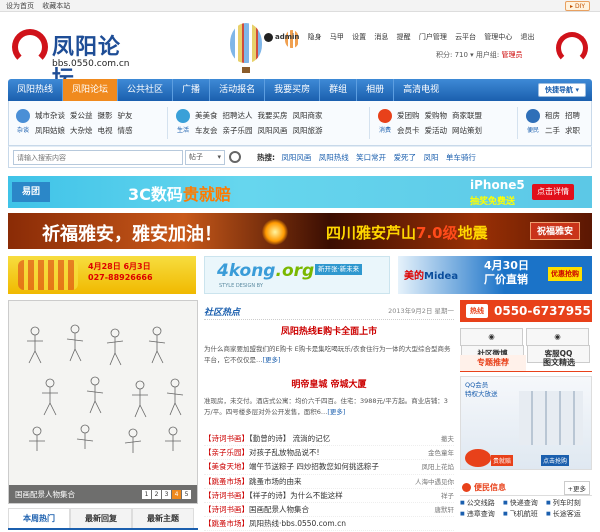 The width and height of the screenshot is (600, 532). I want to click on sublink: 车友会, so click(206, 130).